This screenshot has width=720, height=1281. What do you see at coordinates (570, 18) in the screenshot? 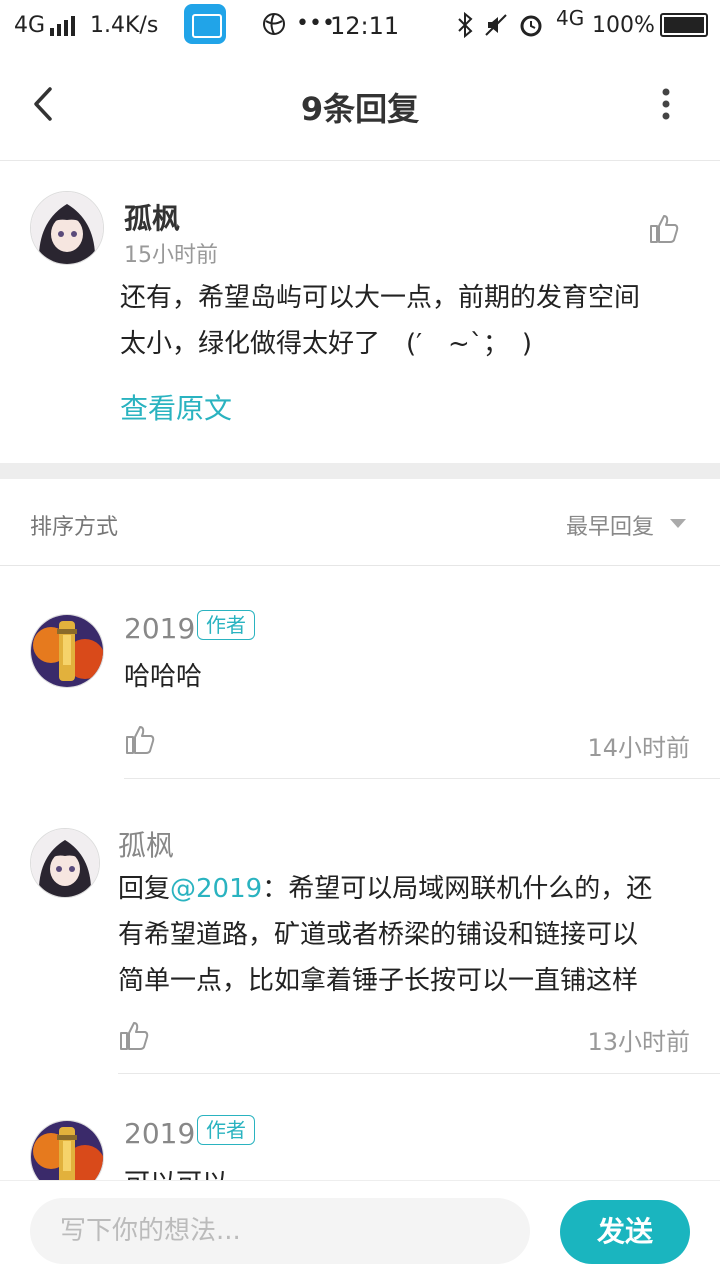
I see `network-label-right: 4G` at bounding box center [570, 18].